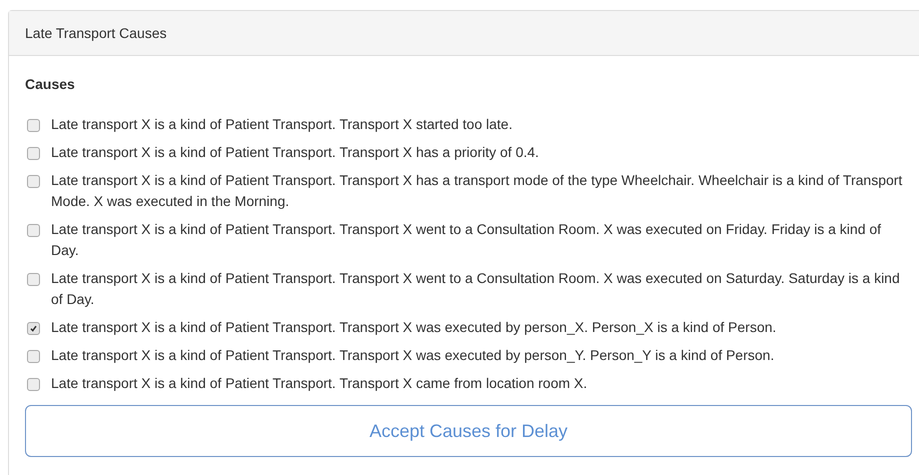 This screenshot has height=475, width=919. Describe the element at coordinates (414, 327) in the screenshot. I see `cause-label: Late transport X is a kind of Patient Transport. Transport X was executed by person_X. Person_X is a kind of Person.` at that location.